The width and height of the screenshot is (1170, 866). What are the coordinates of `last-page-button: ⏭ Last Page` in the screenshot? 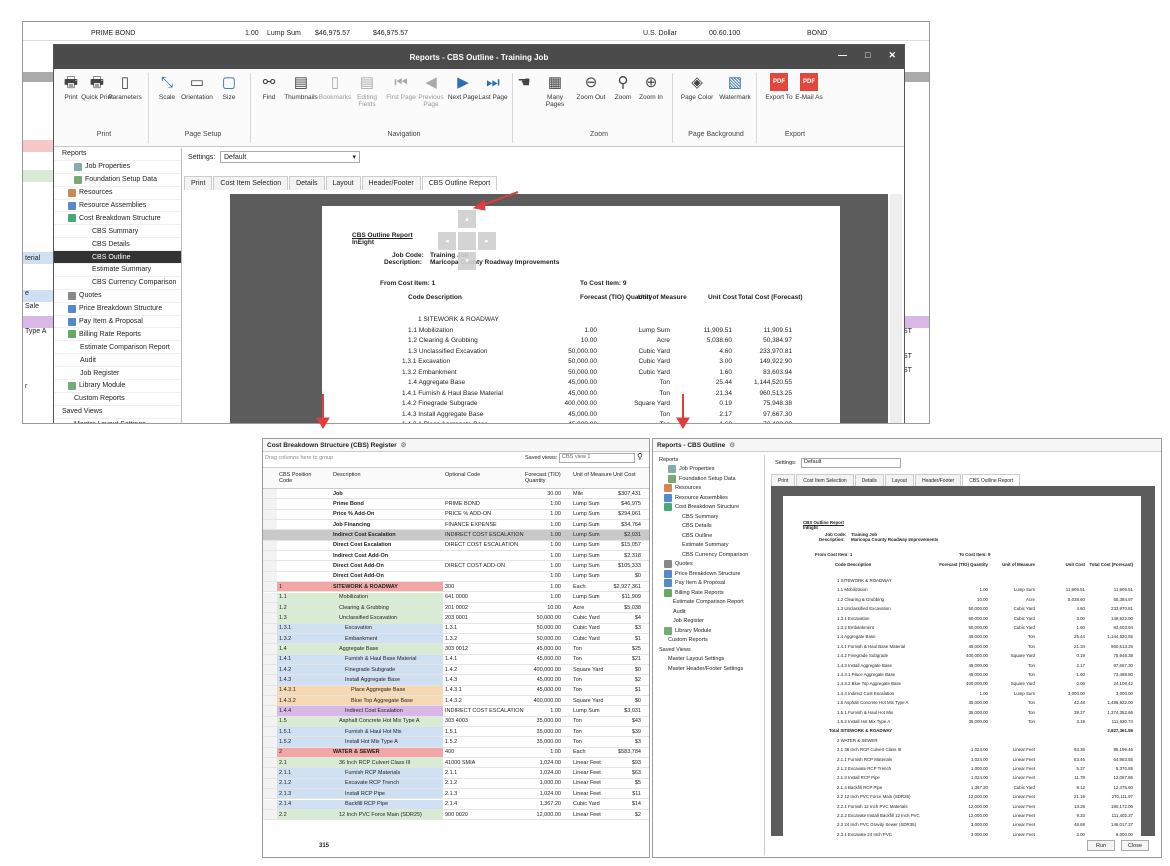 It's located at (493, 87).